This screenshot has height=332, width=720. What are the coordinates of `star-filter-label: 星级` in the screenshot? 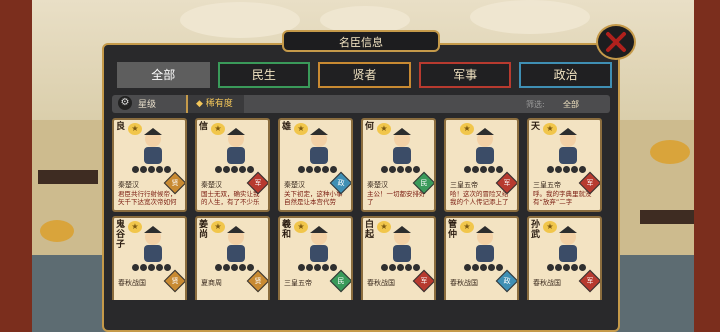 It's located at (147, 103).